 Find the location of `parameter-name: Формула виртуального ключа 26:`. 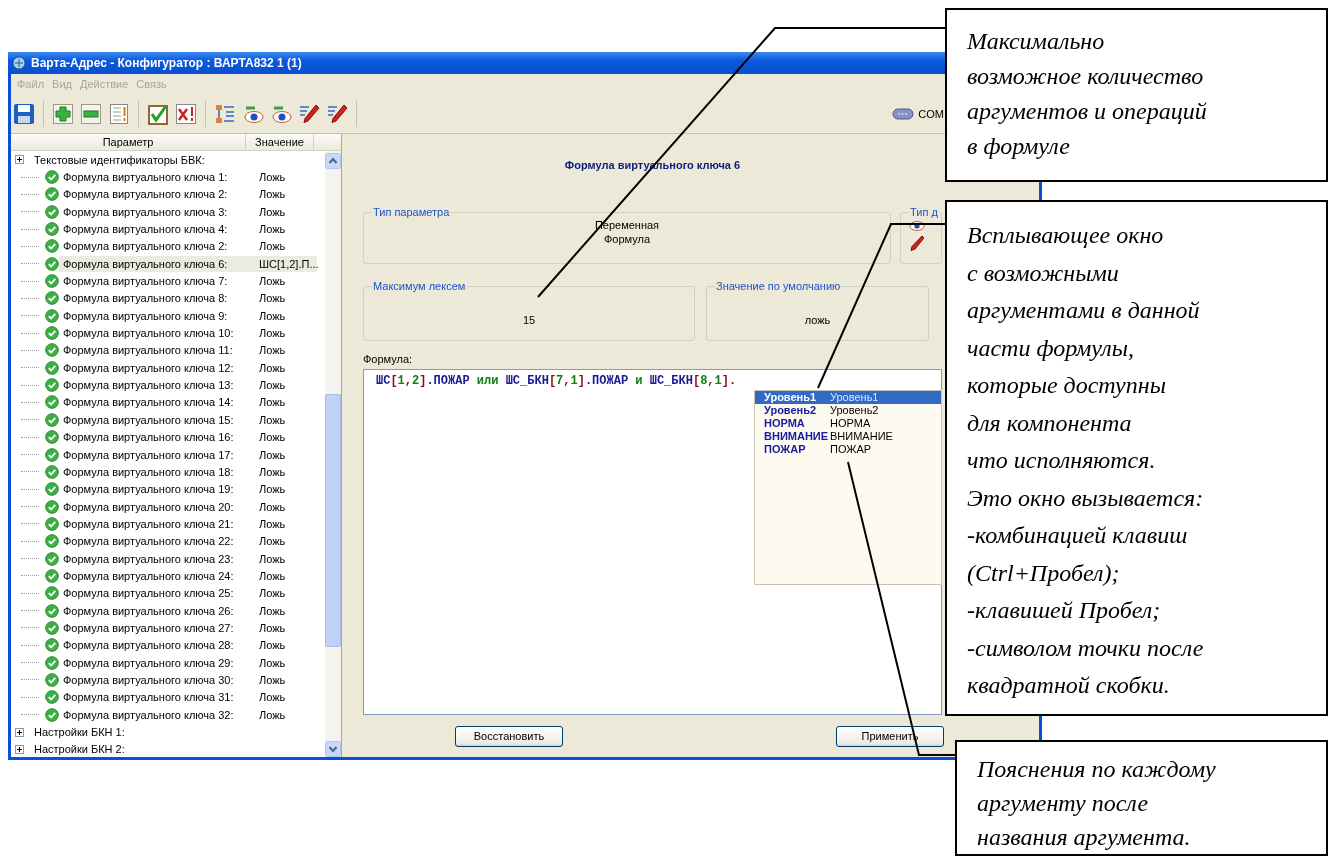

parameter-name: Формула виртуального ключа 26: is located at coordinates (157, 610).